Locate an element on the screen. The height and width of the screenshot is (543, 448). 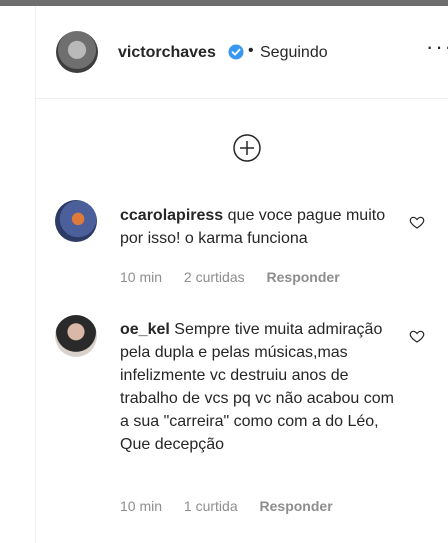
comment-meta: 10 min 2 curtidas Responder is located at coordinates (239, 277).